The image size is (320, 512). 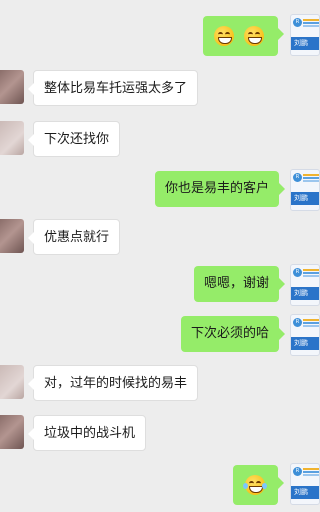 What do you see at coordinates (239, 284) in the screenshot?
I see `message-bubble-text: 嗯嗯，谢谢` at bounding box center [239, 284].